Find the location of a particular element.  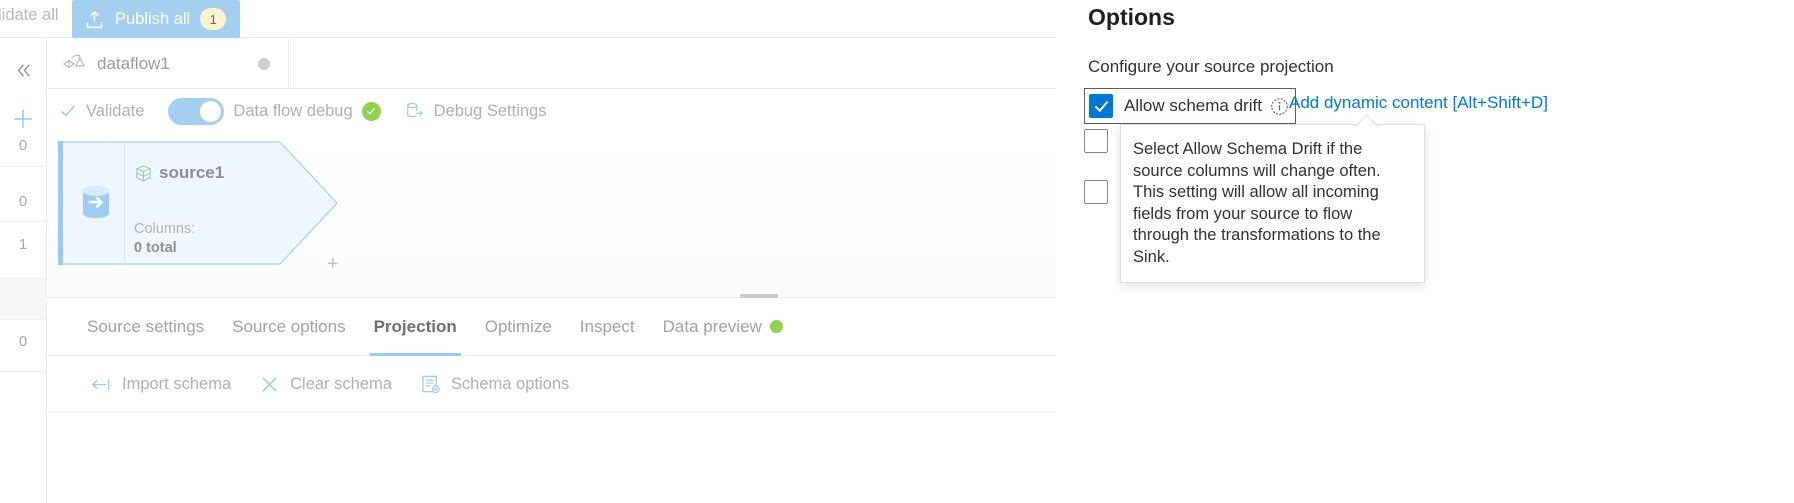

source-database-icon is located at coordinates (96, 202).